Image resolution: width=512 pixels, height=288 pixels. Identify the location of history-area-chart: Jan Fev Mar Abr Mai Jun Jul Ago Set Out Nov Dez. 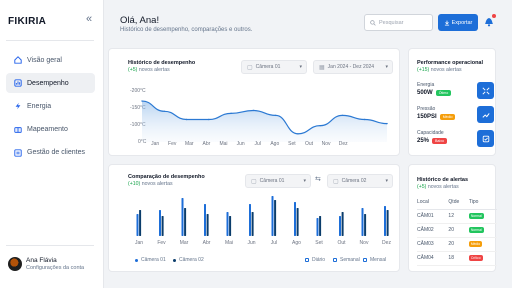
(264, 123).